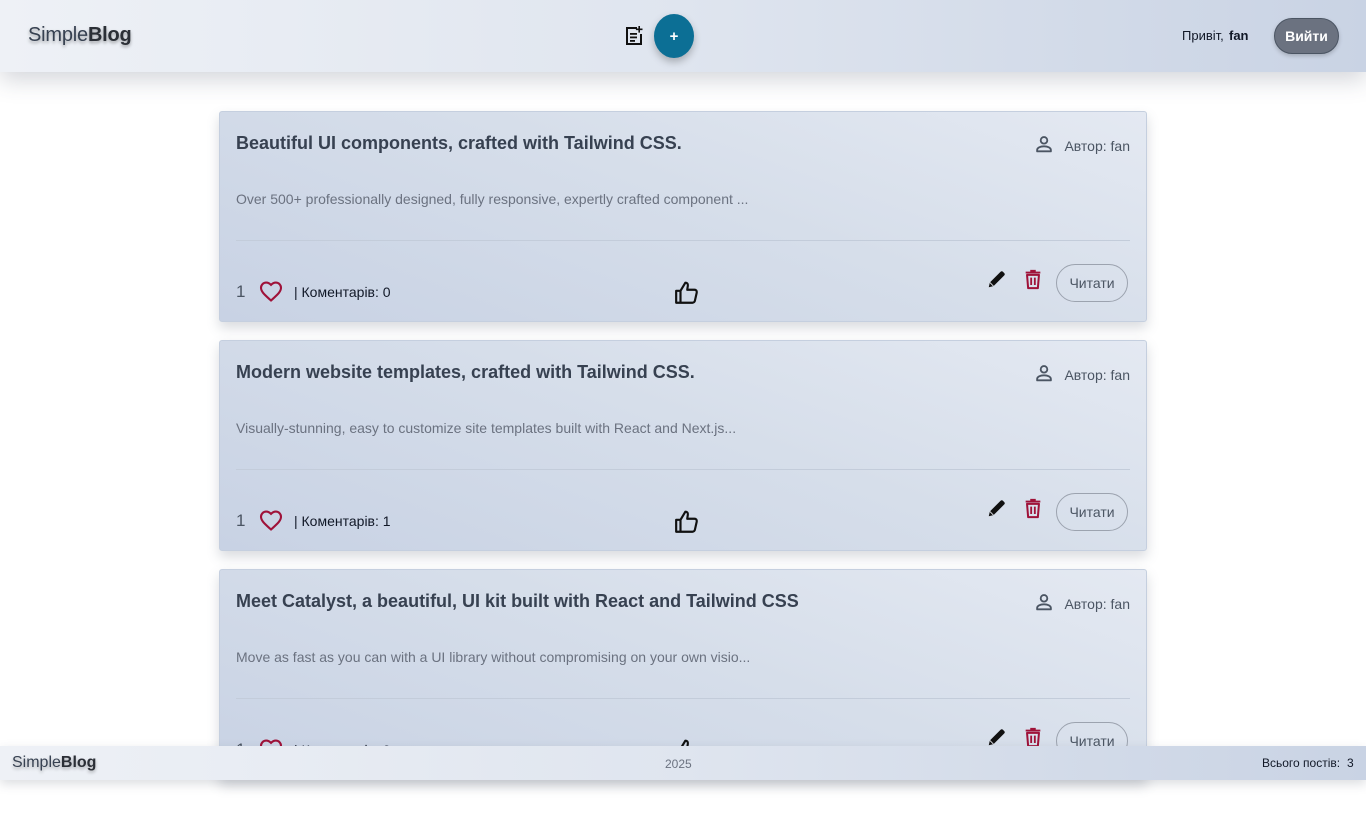 This screenshot has height=819, width=1366. Describe the element at coordinates (1306, 36) in the screenshot. I see `logout-button: Вийти` at that location.